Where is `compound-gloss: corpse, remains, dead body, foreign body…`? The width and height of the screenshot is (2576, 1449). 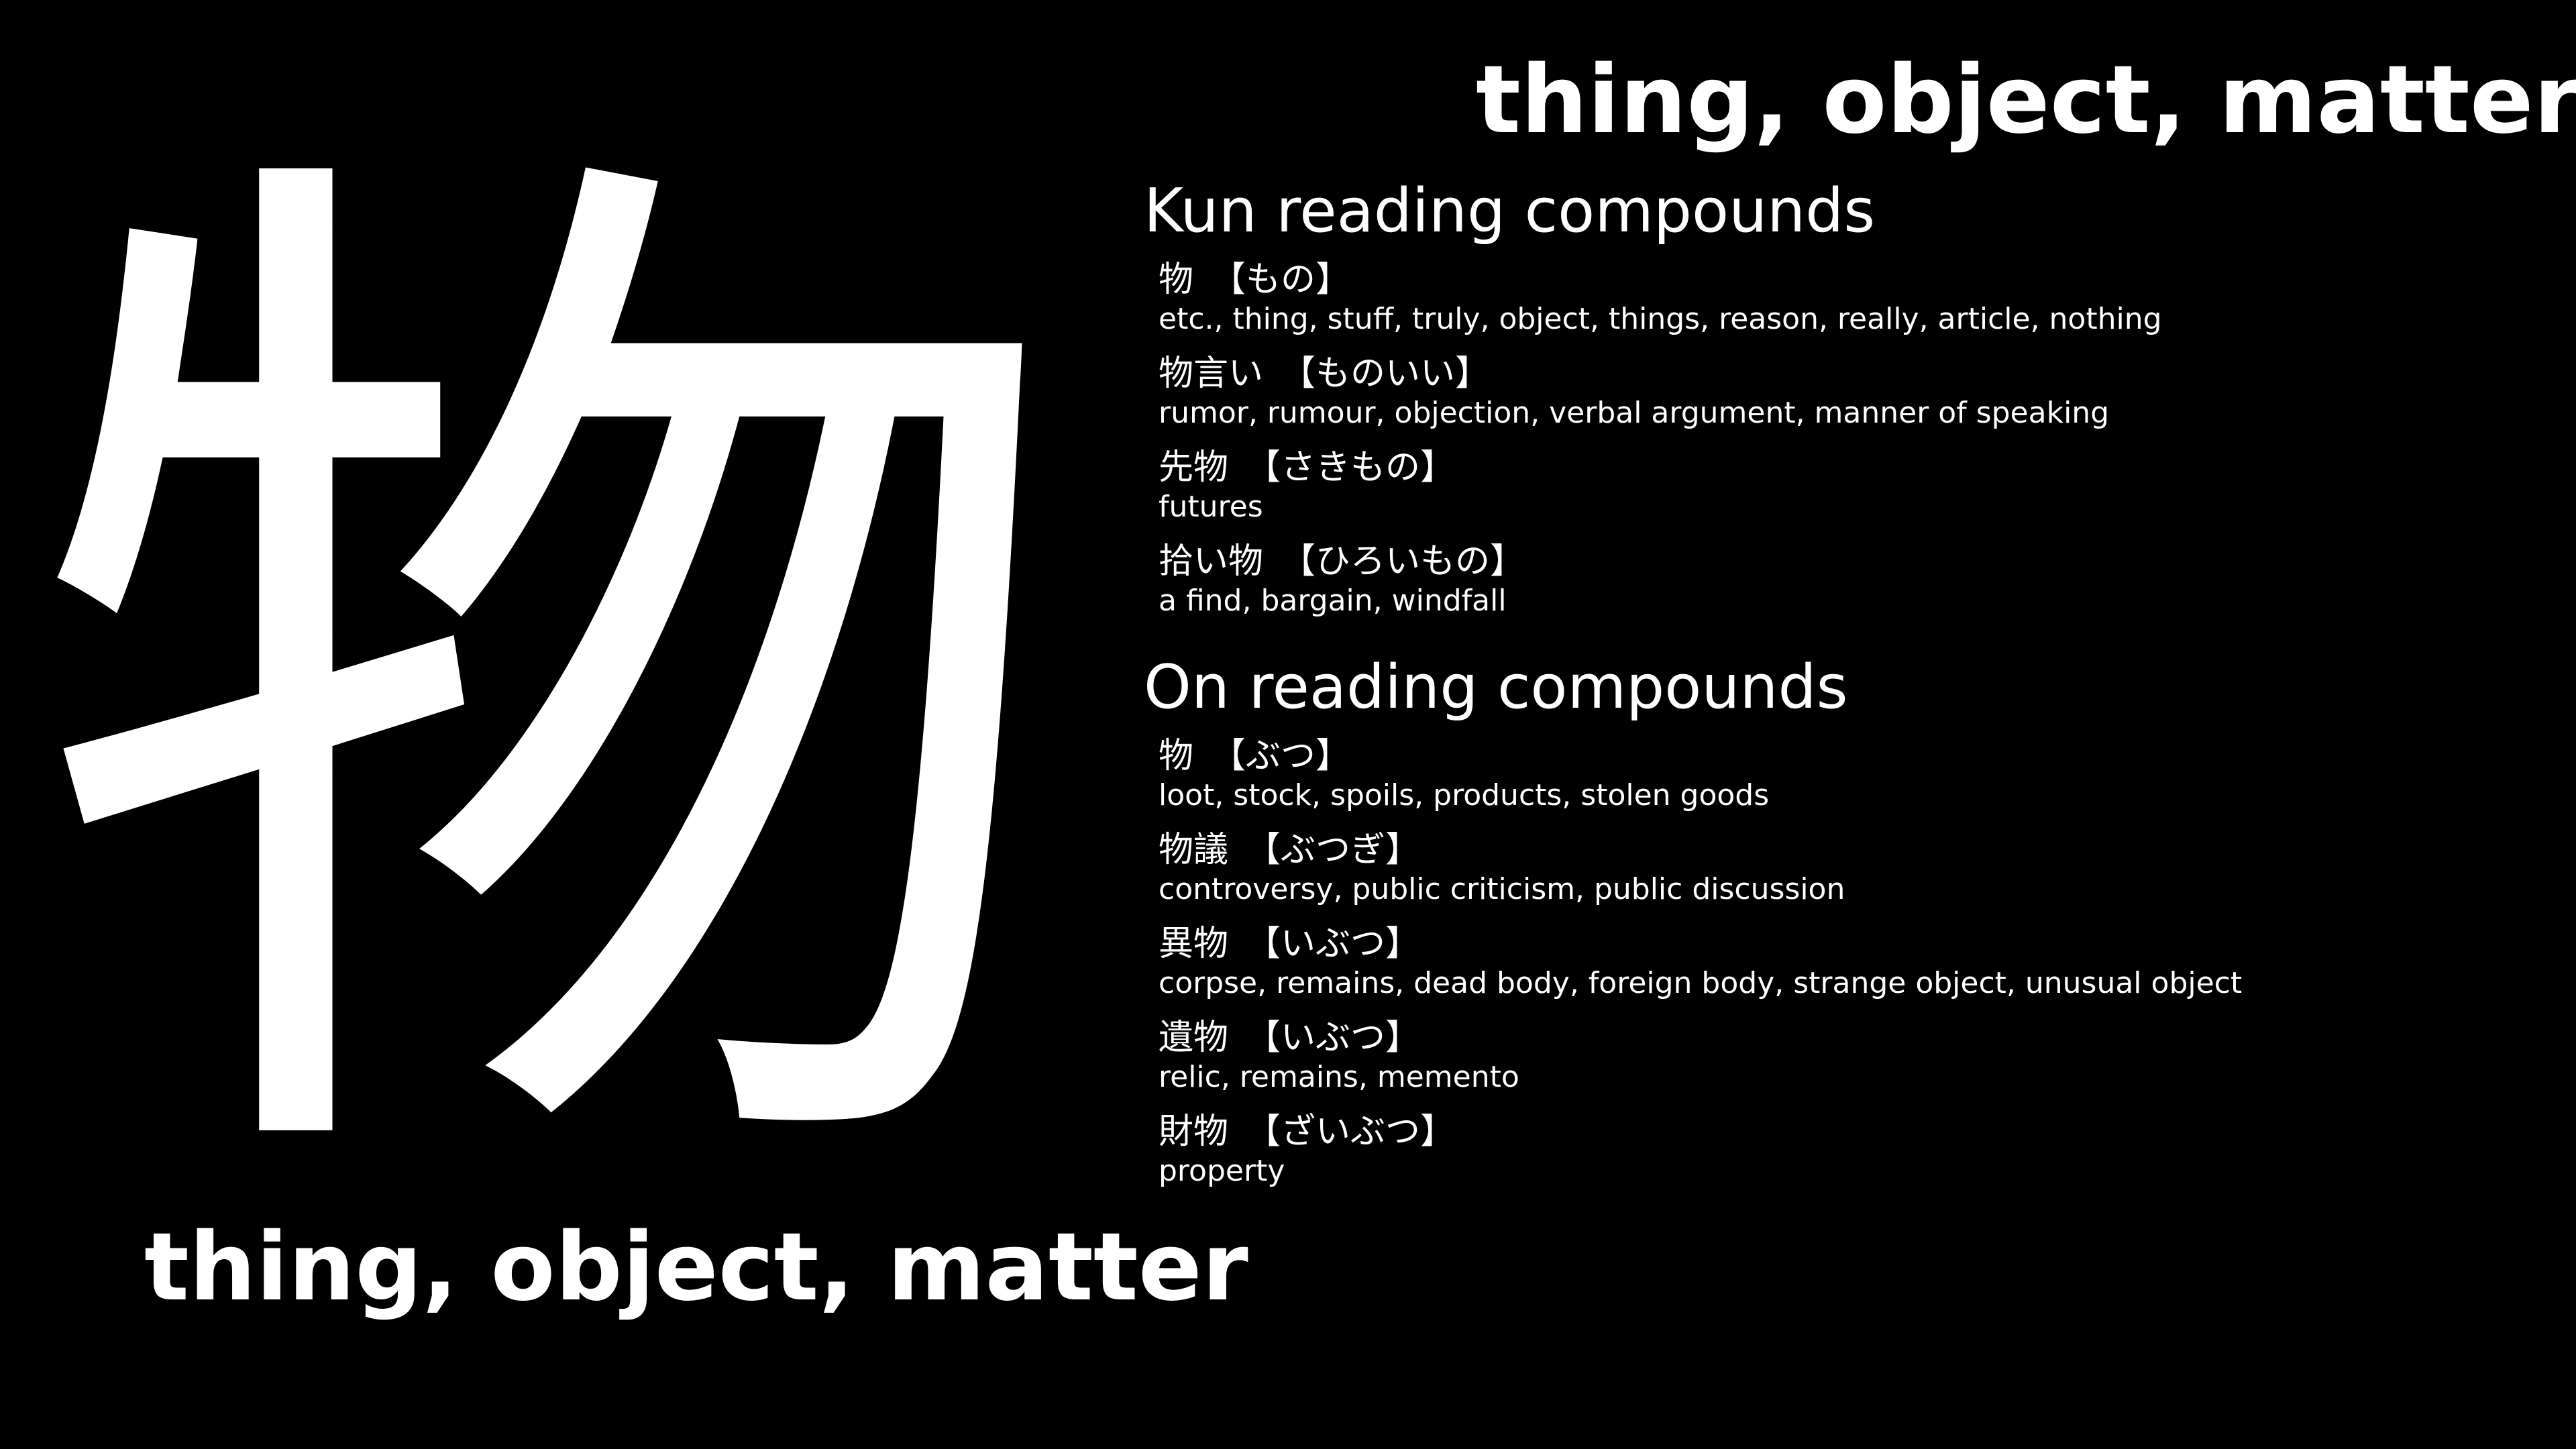
compound-gloss: corpse, remains, dead body, foreign body… is located at coordinates (1701, 983).